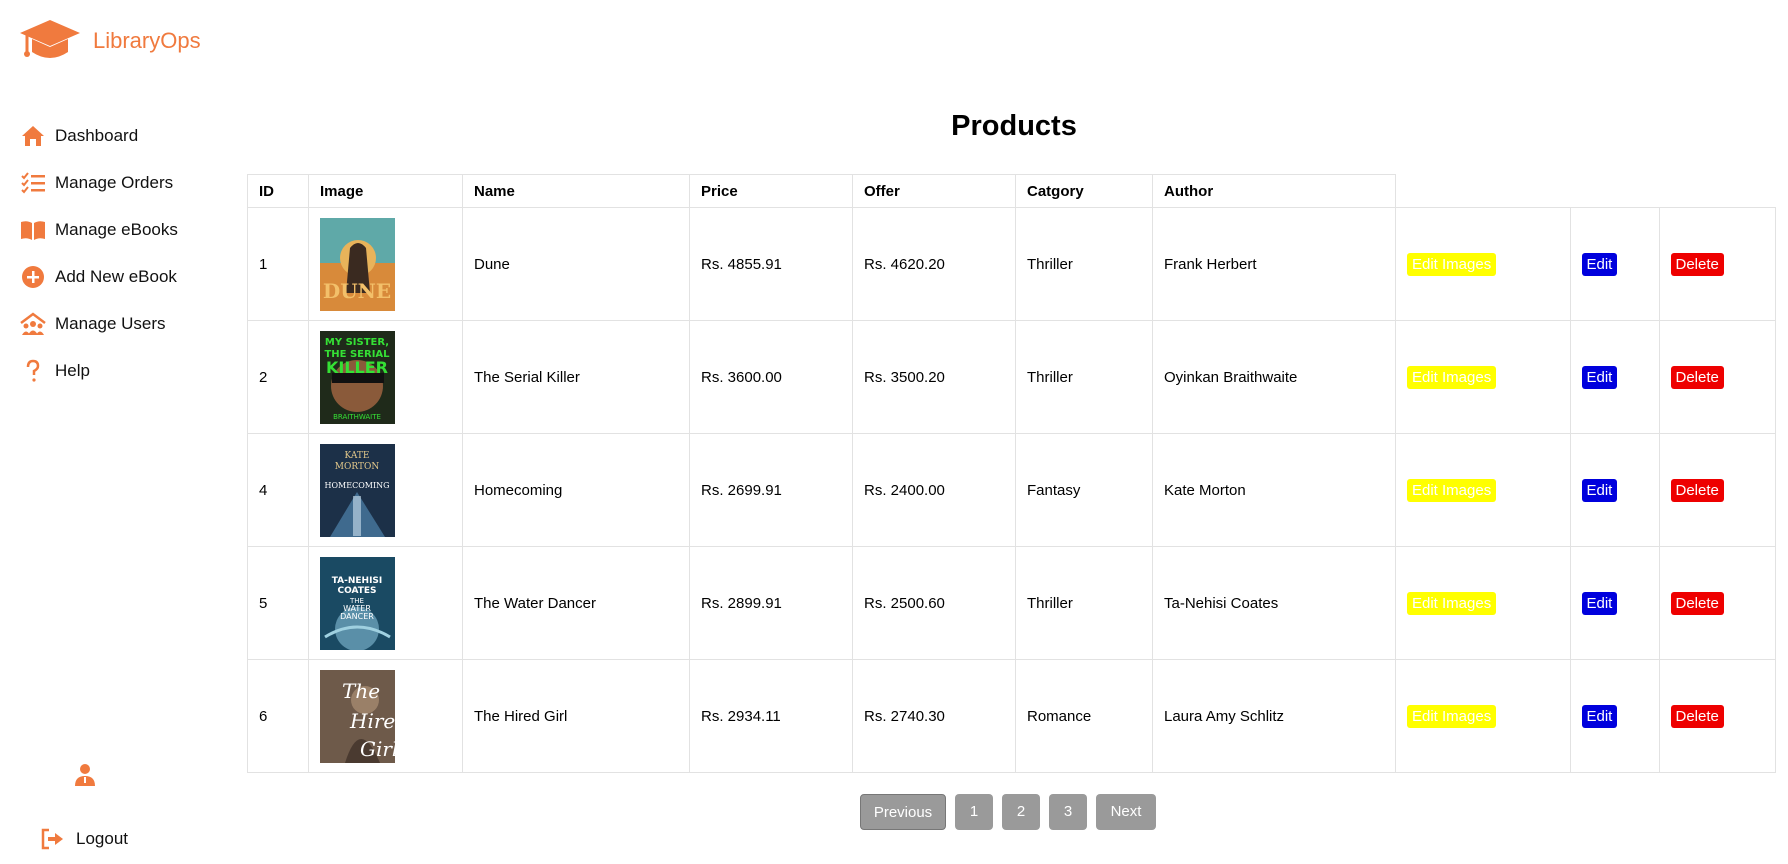 The height and width of the screenshot is (864, 1788). I want to click on svg-text: HOMECOMING, so click(357, 485).